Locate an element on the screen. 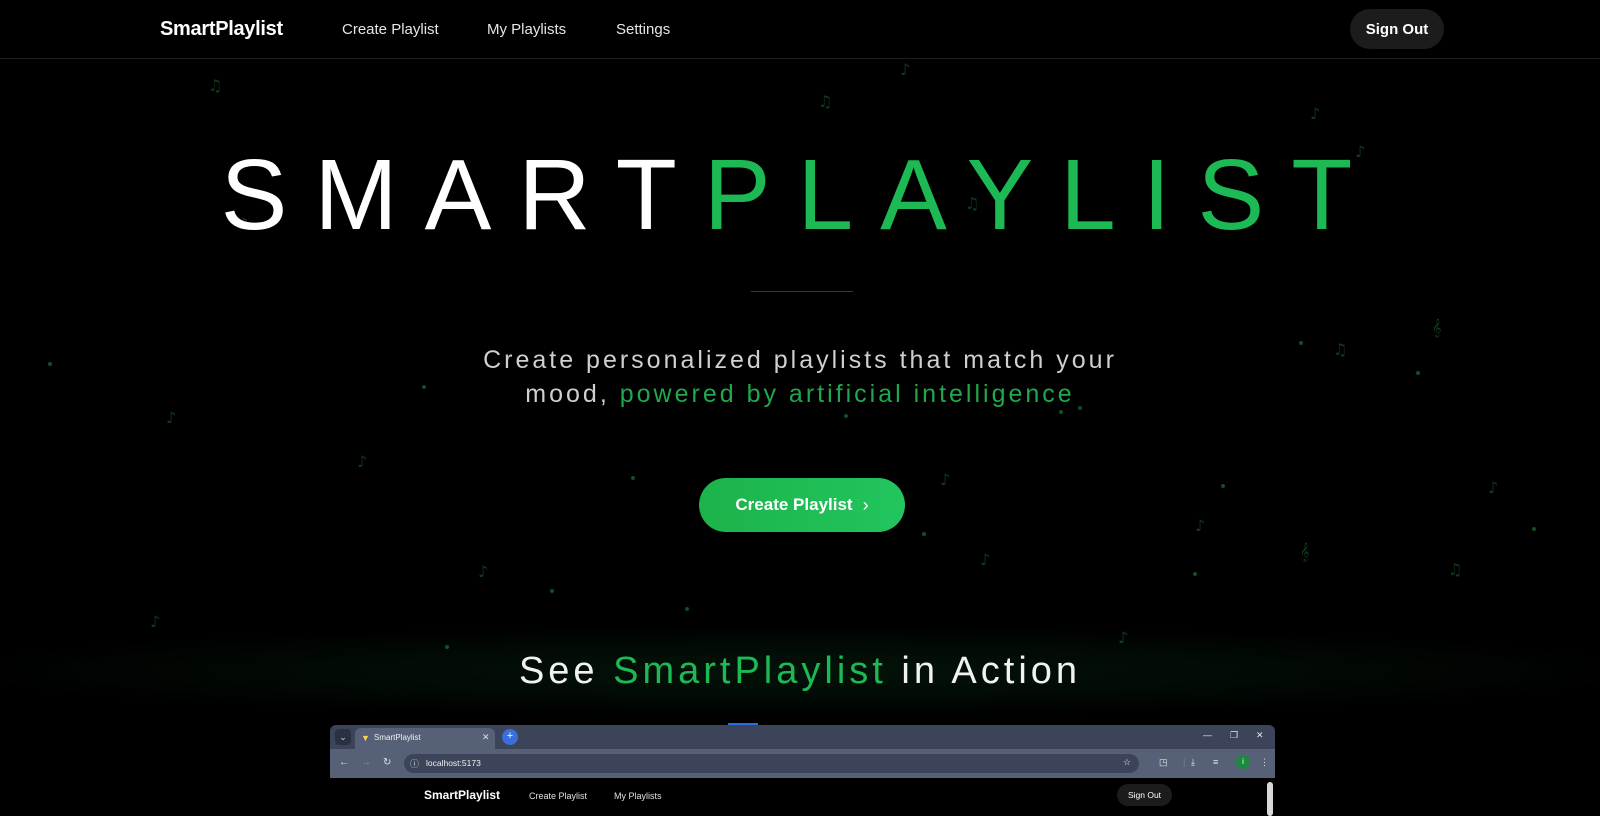  treble-clef-icon: 𝄞 is located at coordinates (1437, 327).